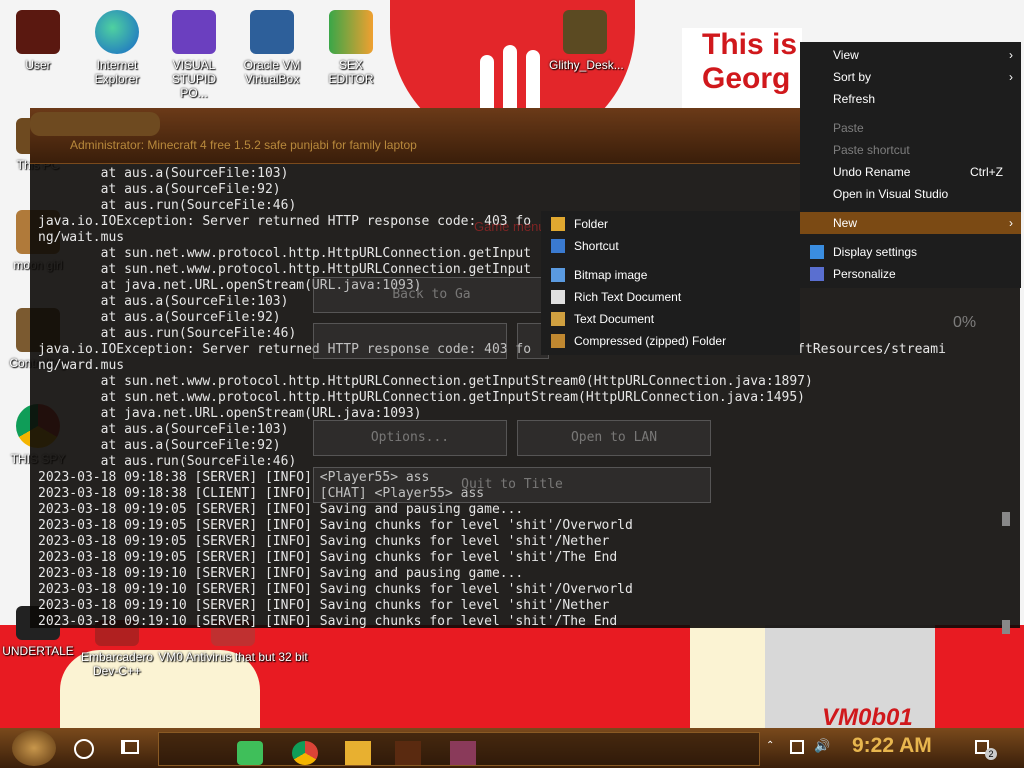 This screenshot has width=1024, height=768. What do you see at coordinates (84, 749) in the screenshot?
I see `search-icon` at bounding box center [84, 749].